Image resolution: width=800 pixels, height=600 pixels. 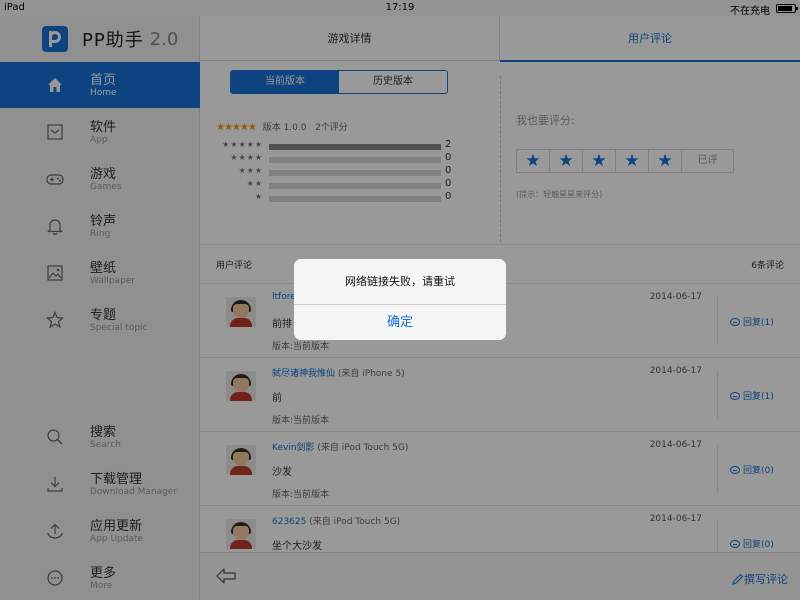 I want to click on confirm-button: 确定, so click(x=400, y=322).